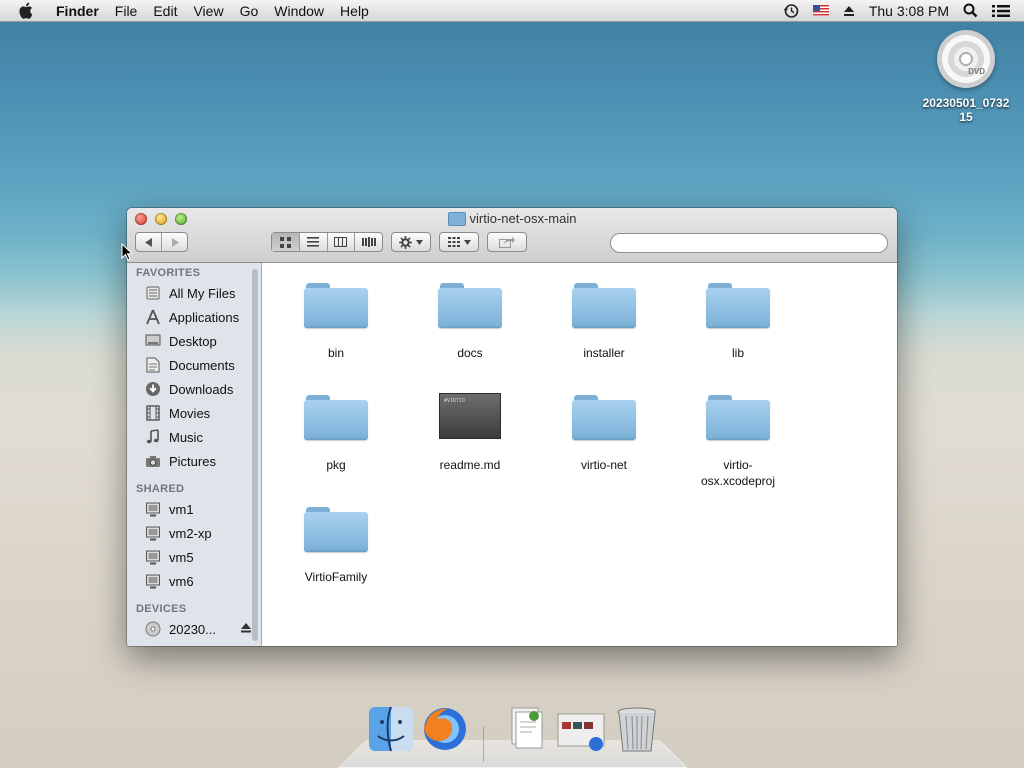 The image size is (1024, 768). What do you see at coordinates (153, 389) in the screenshot?
I see `downloads-icon` at bounding box center [153, 389].